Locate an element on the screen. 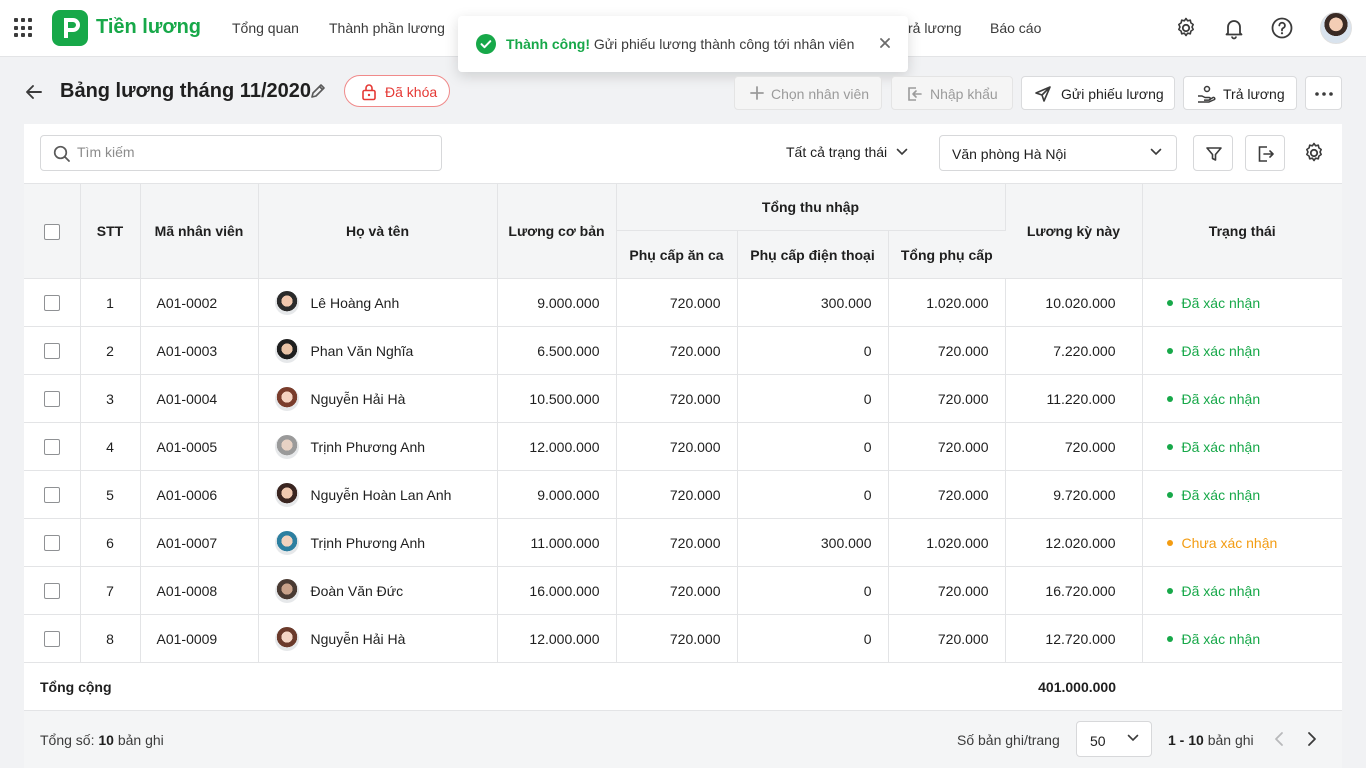 This screenshot has height=768, width=1366. app-name: Tiền lương is located at coordinates (148, 27).